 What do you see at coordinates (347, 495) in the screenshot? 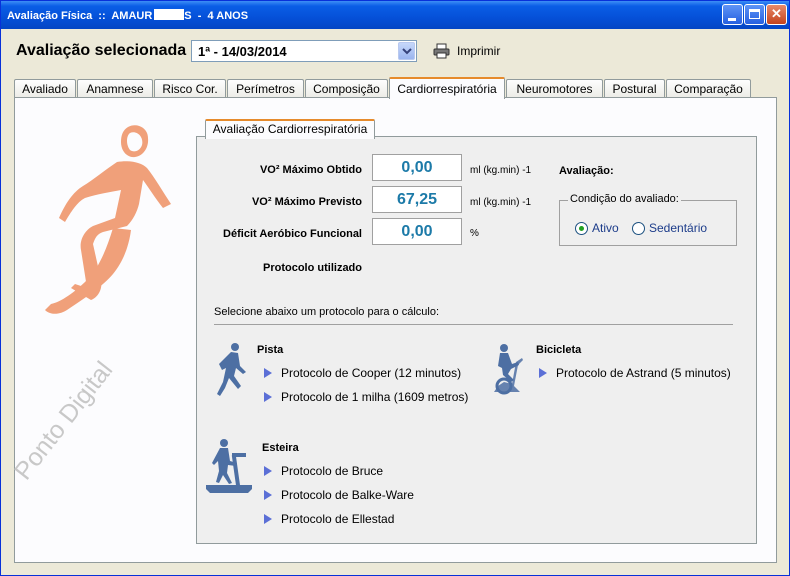
I see `protocol-balke-ware-label: Protocolo de Balke-Ware` at bounding box center [347, 495].